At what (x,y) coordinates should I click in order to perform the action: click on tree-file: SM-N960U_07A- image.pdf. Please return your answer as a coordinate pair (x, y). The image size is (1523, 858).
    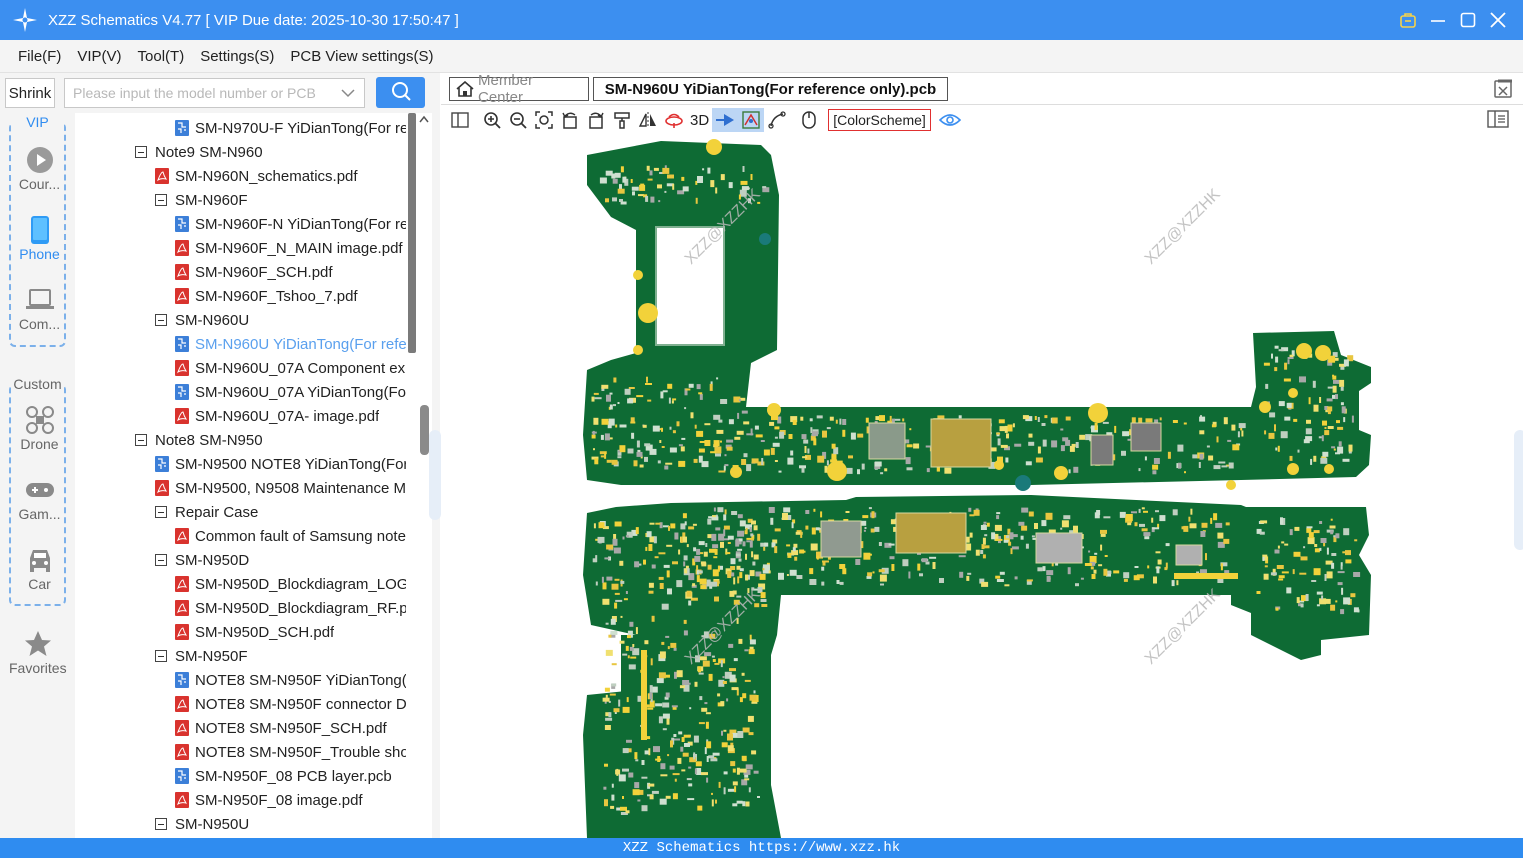
    Looking at the image, I should click on (290, 416).